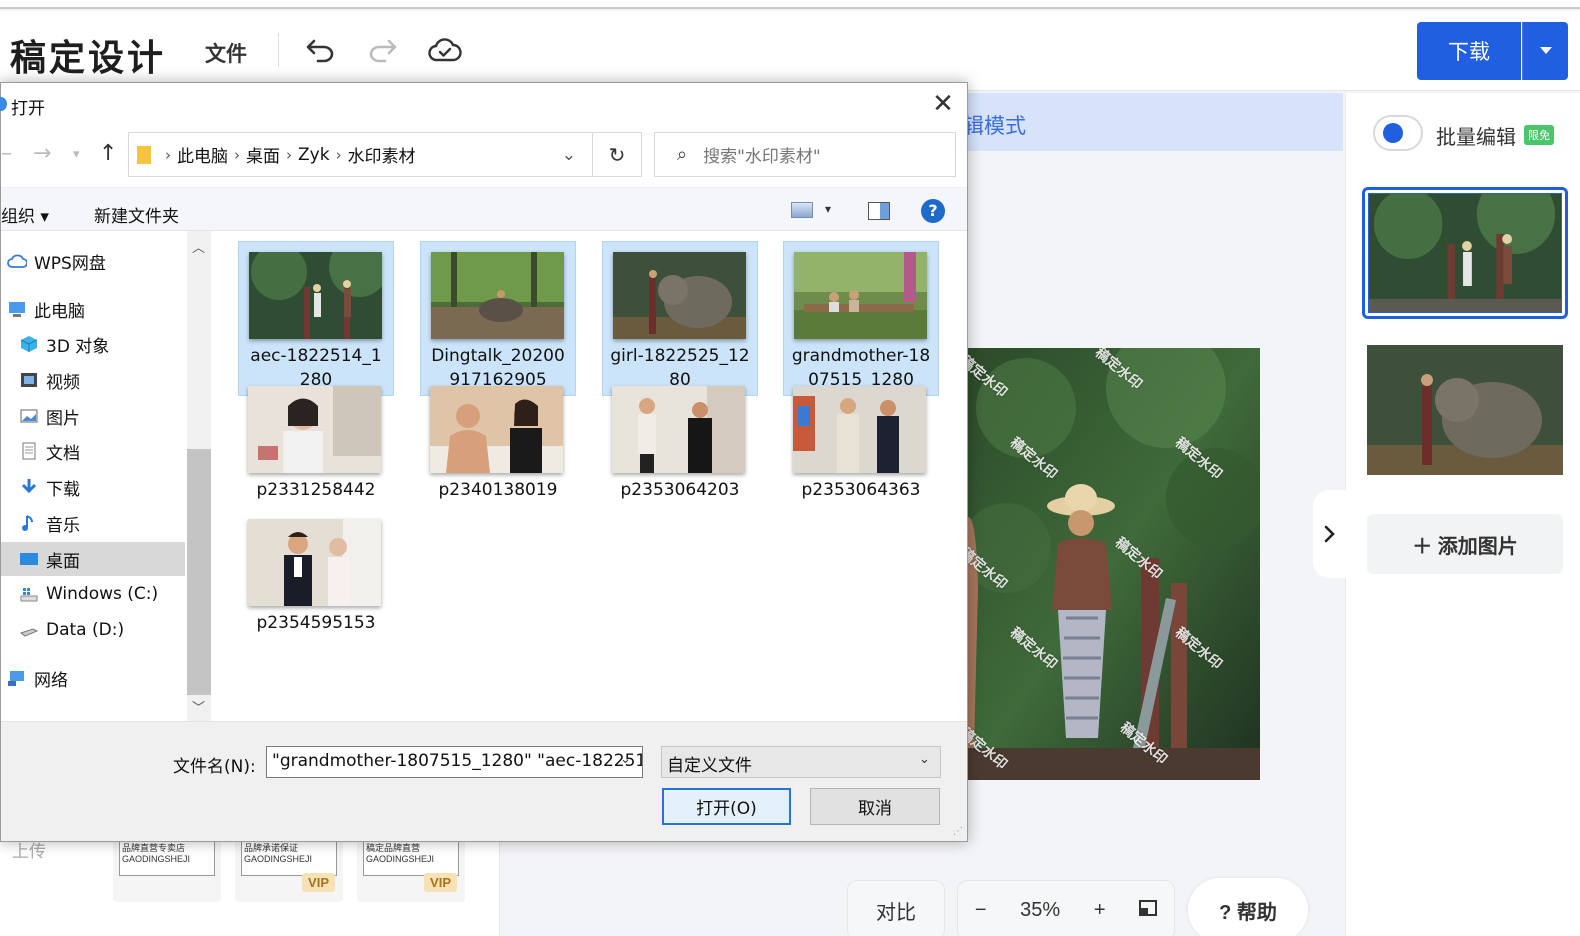 The image size is (1580, 936). What do you see at coordinates (680, 453) in the screenshot?
I see `file-item: p2353064203` at bounding box center [680, 453].